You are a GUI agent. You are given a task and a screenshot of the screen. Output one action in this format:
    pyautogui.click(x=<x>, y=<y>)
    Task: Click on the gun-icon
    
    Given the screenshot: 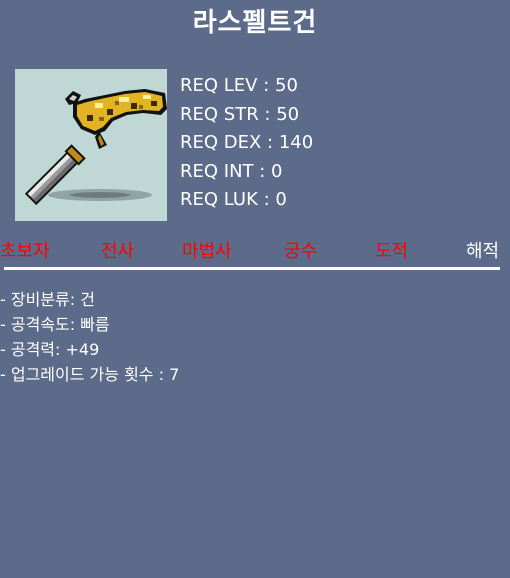 What is the action you would take?
    pyautogui.click(x=95, y=147)
    